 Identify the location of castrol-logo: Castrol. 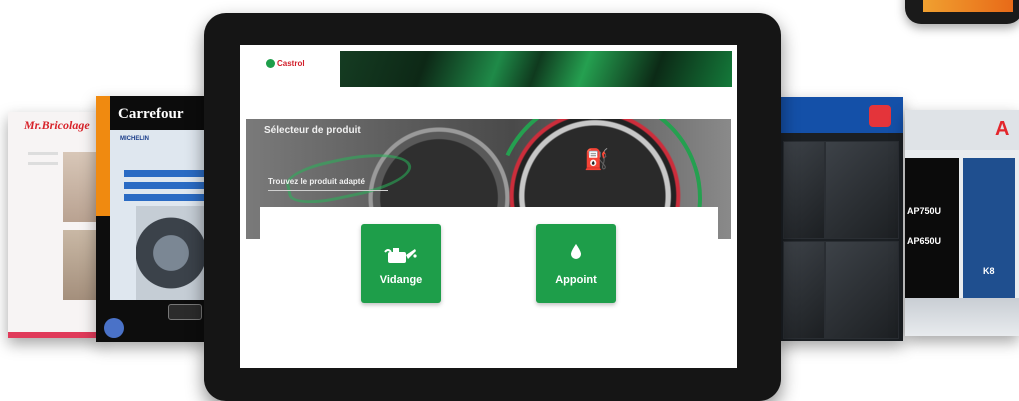
(285, 63).